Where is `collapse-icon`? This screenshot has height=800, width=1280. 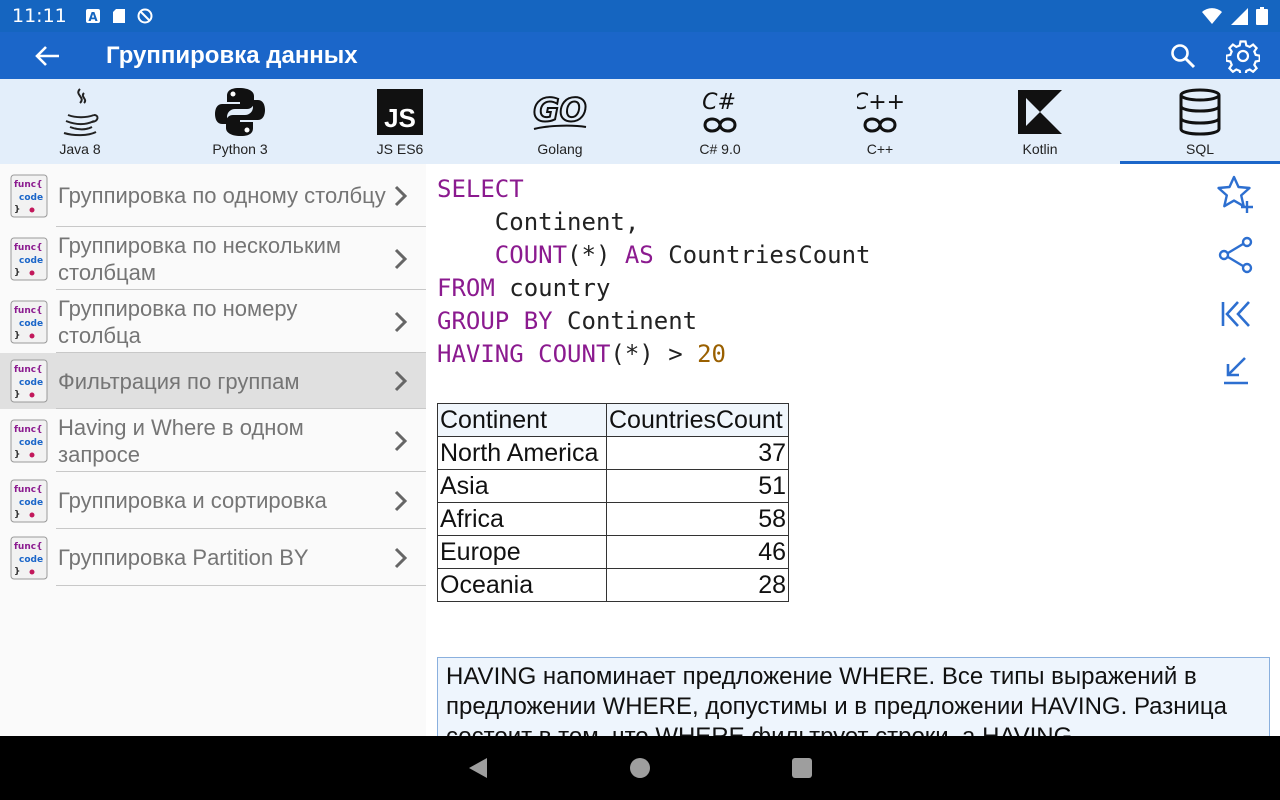
collapse-icon is located at coordinates (1236, 370).